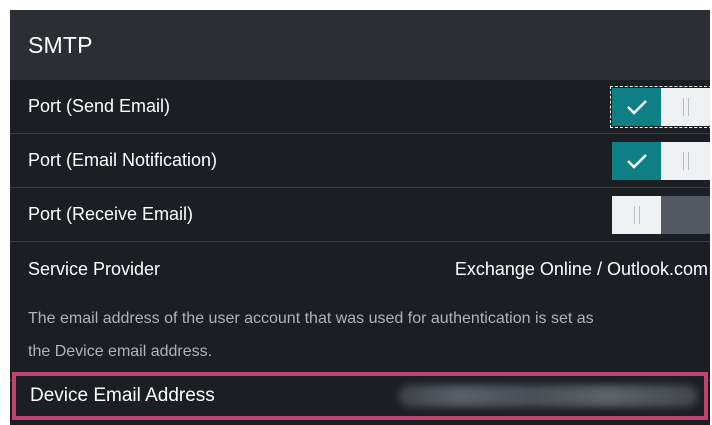 The width and height of the screenshot is (712, 425). I want to click on port-send-email-toggle, so click(661, 106).